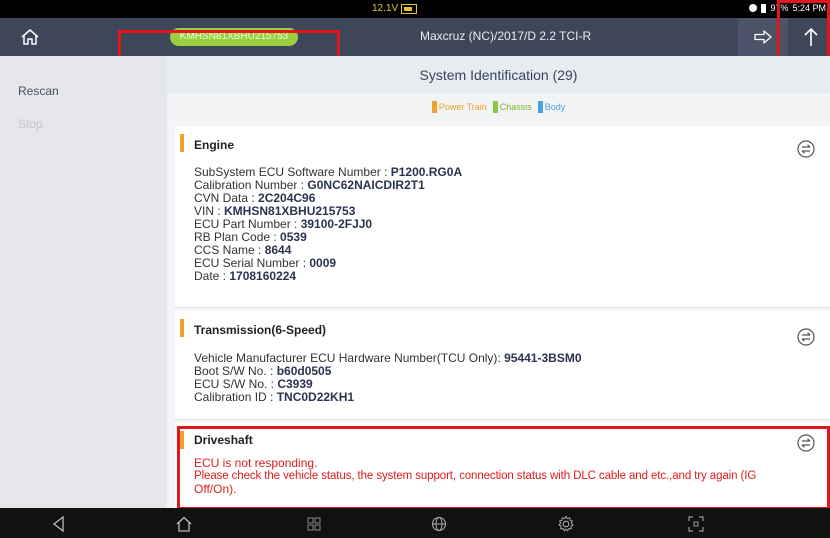 The width and height of the screenshot is (830, 538). I want to click on page-title: System Identification (29), so click(498, 75).